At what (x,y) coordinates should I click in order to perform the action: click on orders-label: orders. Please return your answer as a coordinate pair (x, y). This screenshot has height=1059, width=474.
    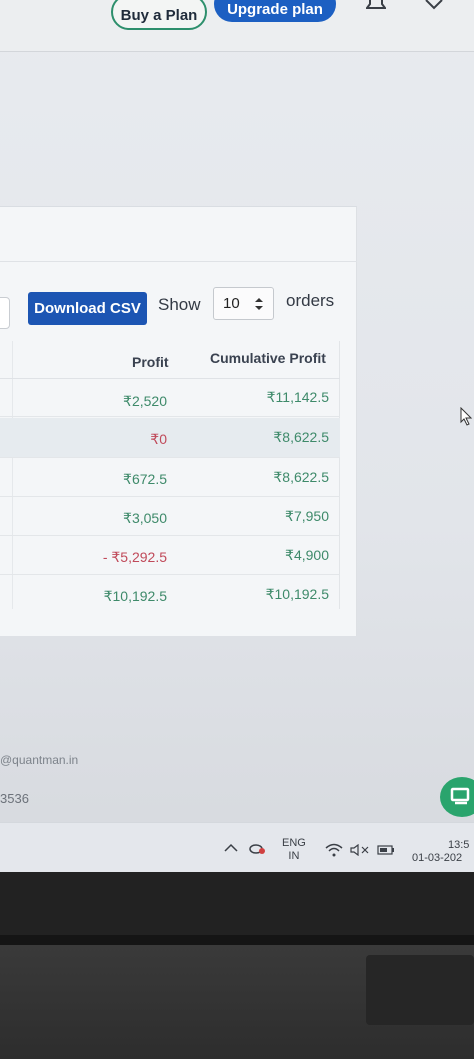
    Looking at the image, I should click on (310, 300).